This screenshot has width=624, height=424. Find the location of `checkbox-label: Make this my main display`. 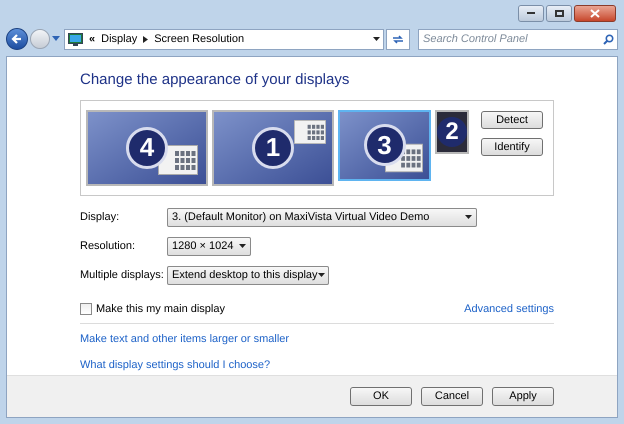

checkbox-label: Make this my main display is located at coordinates (160, 308).